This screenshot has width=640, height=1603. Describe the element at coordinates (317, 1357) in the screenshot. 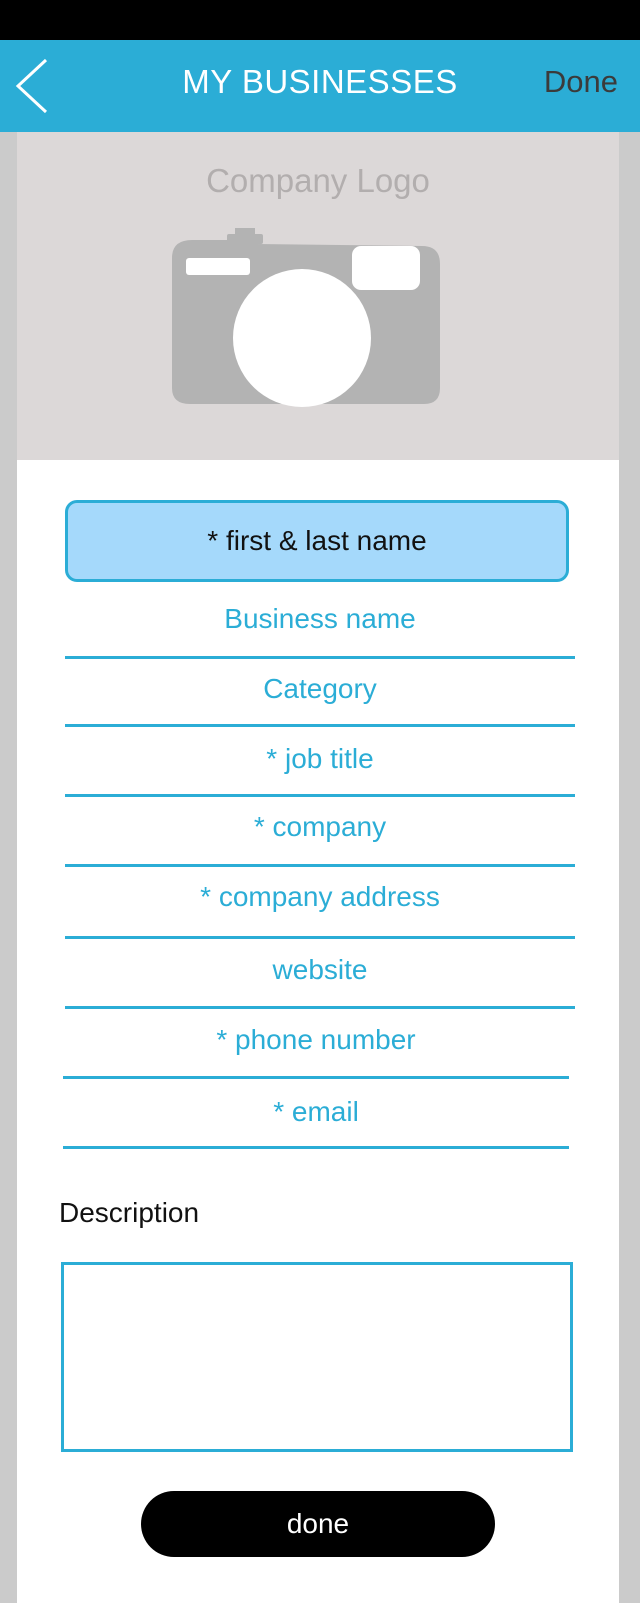

I see `description-textarea` at that location.